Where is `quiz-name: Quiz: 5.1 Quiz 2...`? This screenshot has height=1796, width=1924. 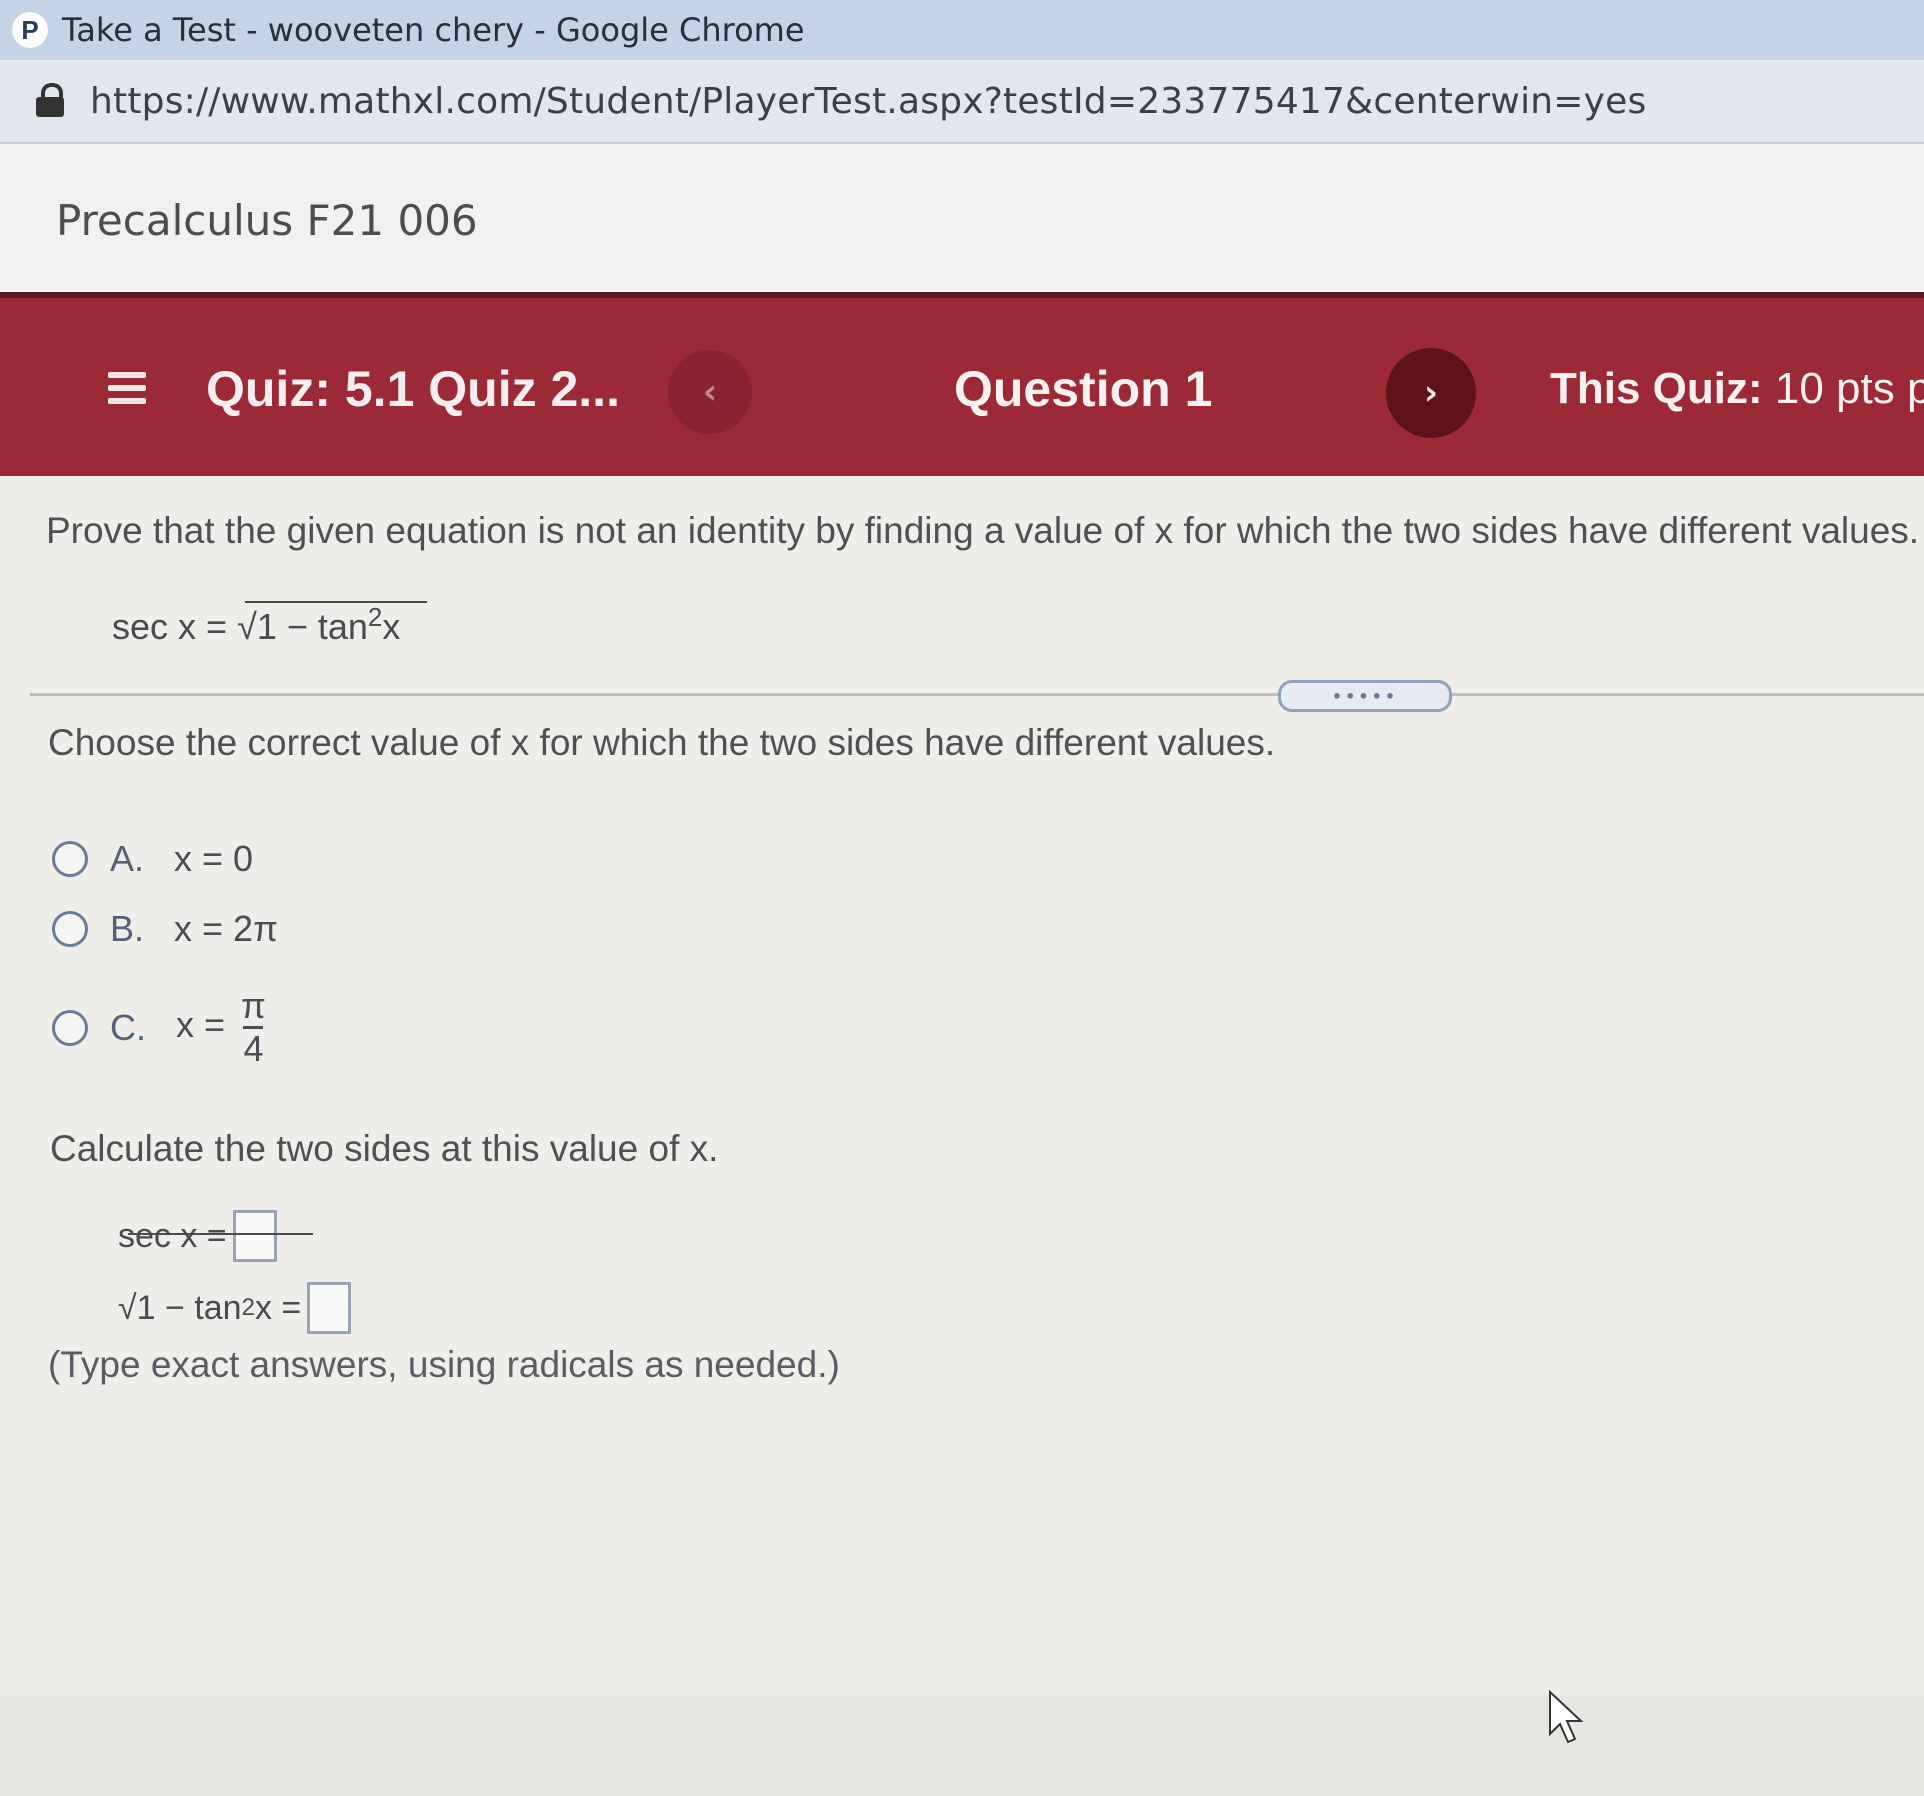 quiz-name: Quiz: 5.1 Quiz 2... is located at coordinates (413, 389).